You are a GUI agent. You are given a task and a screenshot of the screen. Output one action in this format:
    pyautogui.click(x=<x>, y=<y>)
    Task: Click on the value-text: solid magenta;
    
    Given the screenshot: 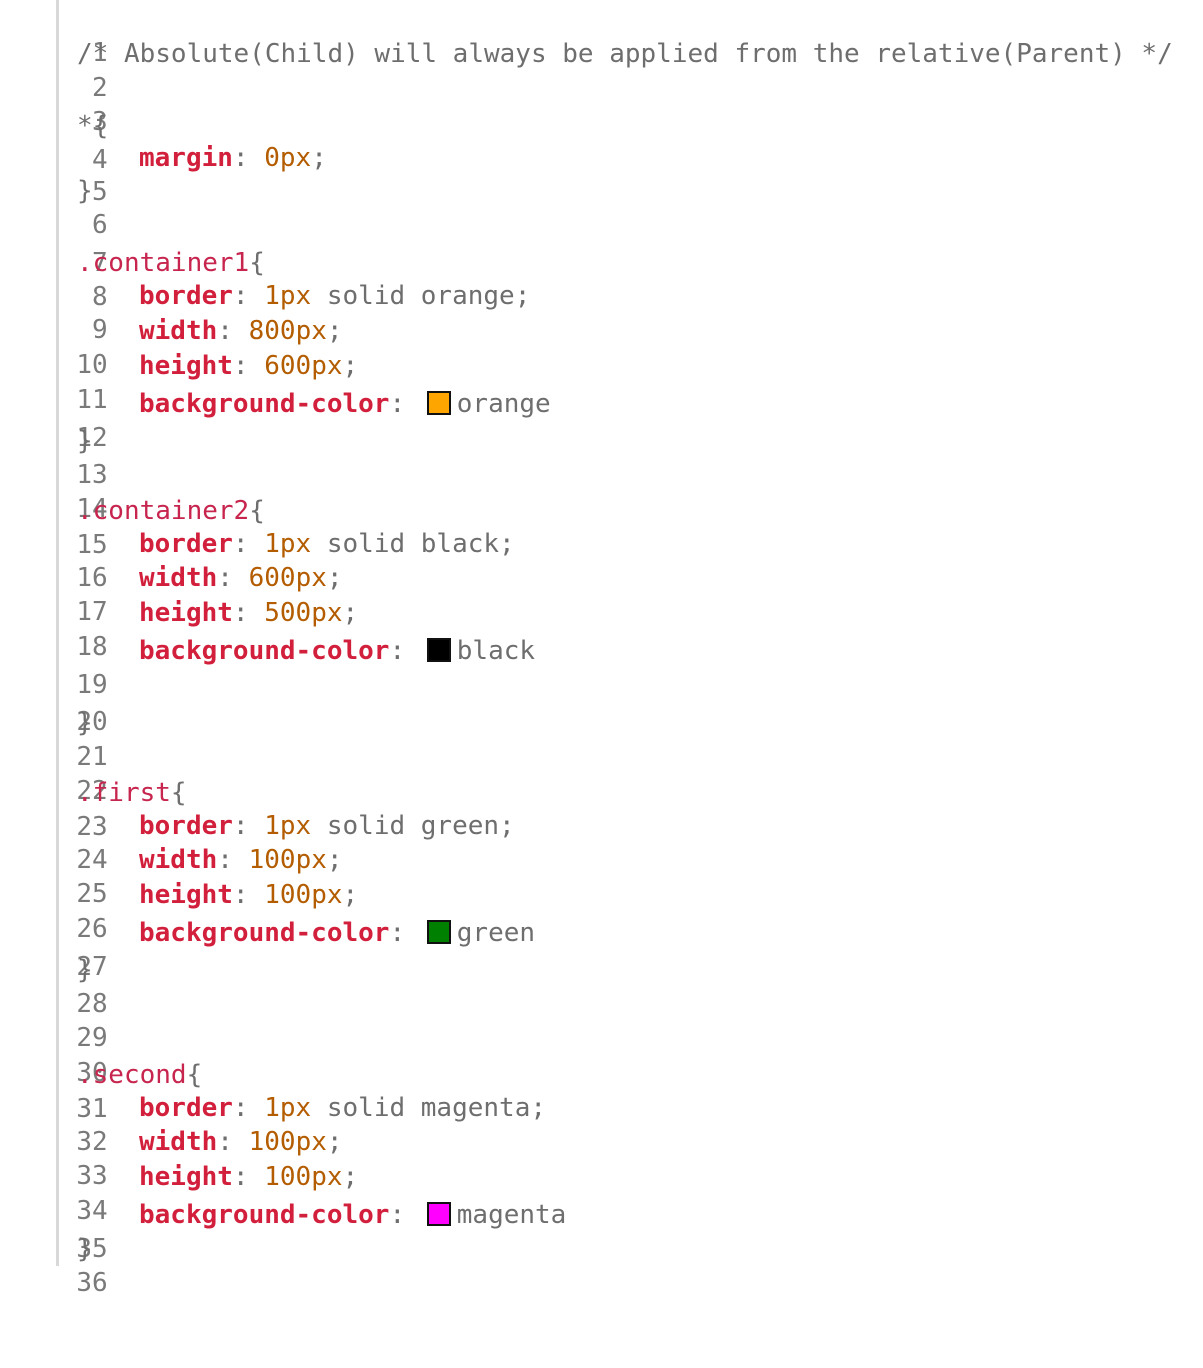 What is the action you would take?
    pyautogui.click(x=429, y=1108)
    